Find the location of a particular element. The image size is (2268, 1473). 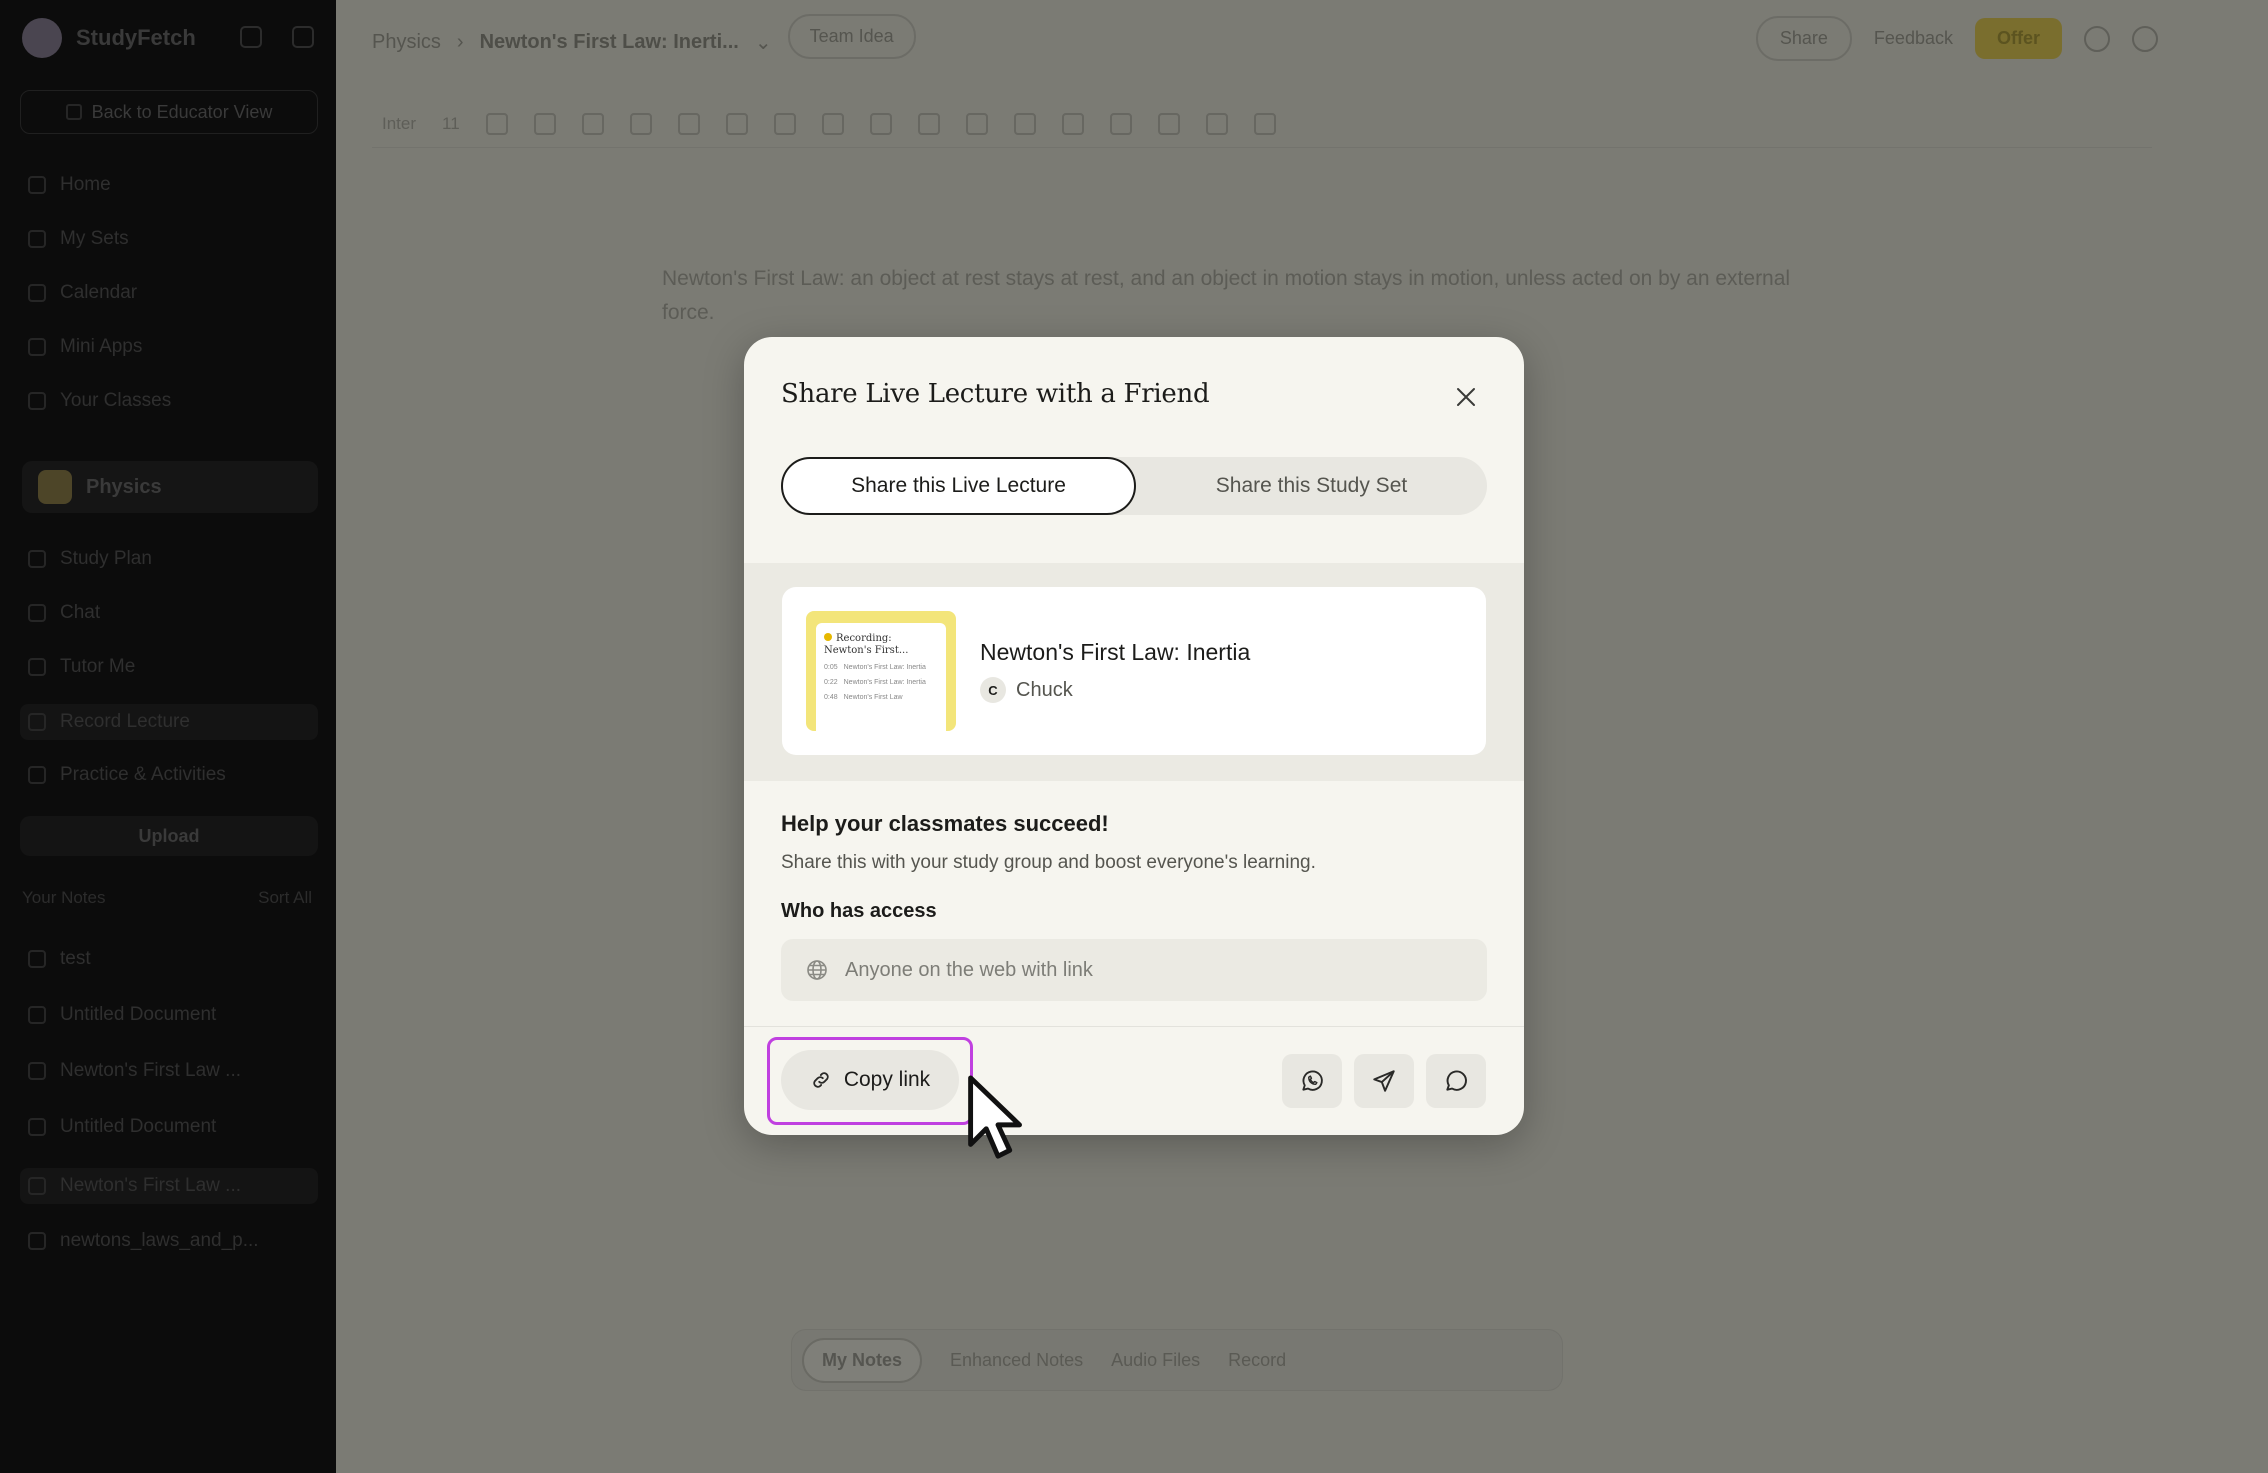

sidebar-item-chat: Chat is located at coordinates (64, 613).